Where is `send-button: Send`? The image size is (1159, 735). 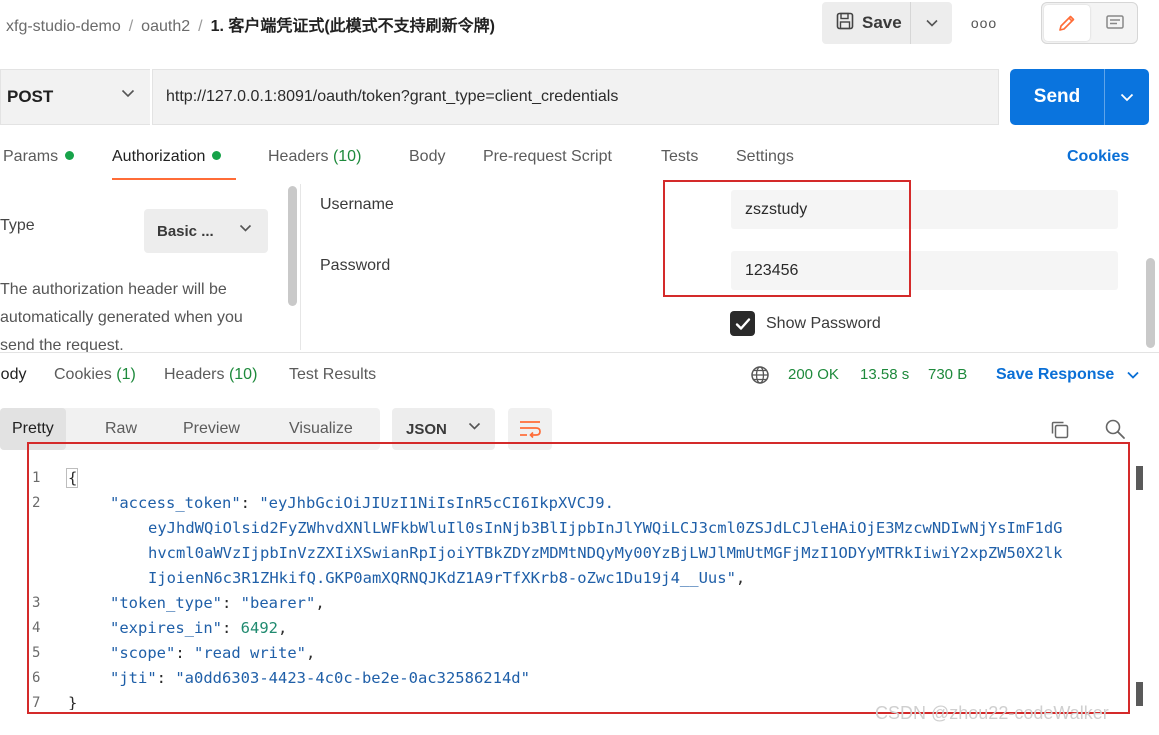
send-button: Send is located at coordinates (1057, 97).